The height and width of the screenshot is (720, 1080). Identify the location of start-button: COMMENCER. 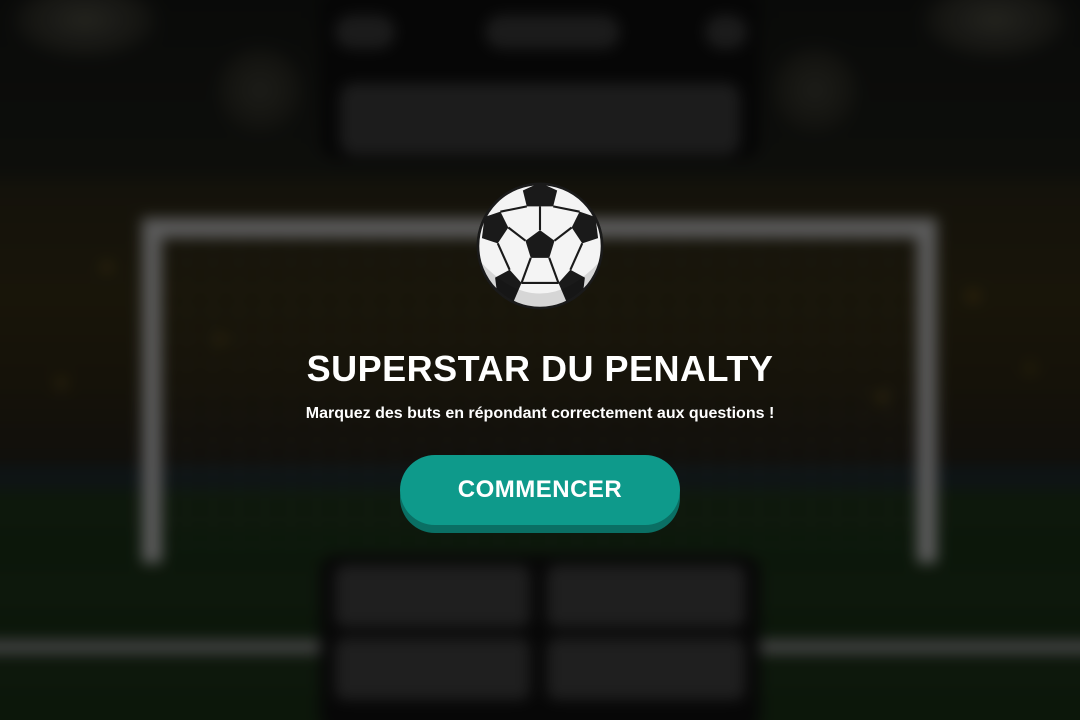
(540, 490).